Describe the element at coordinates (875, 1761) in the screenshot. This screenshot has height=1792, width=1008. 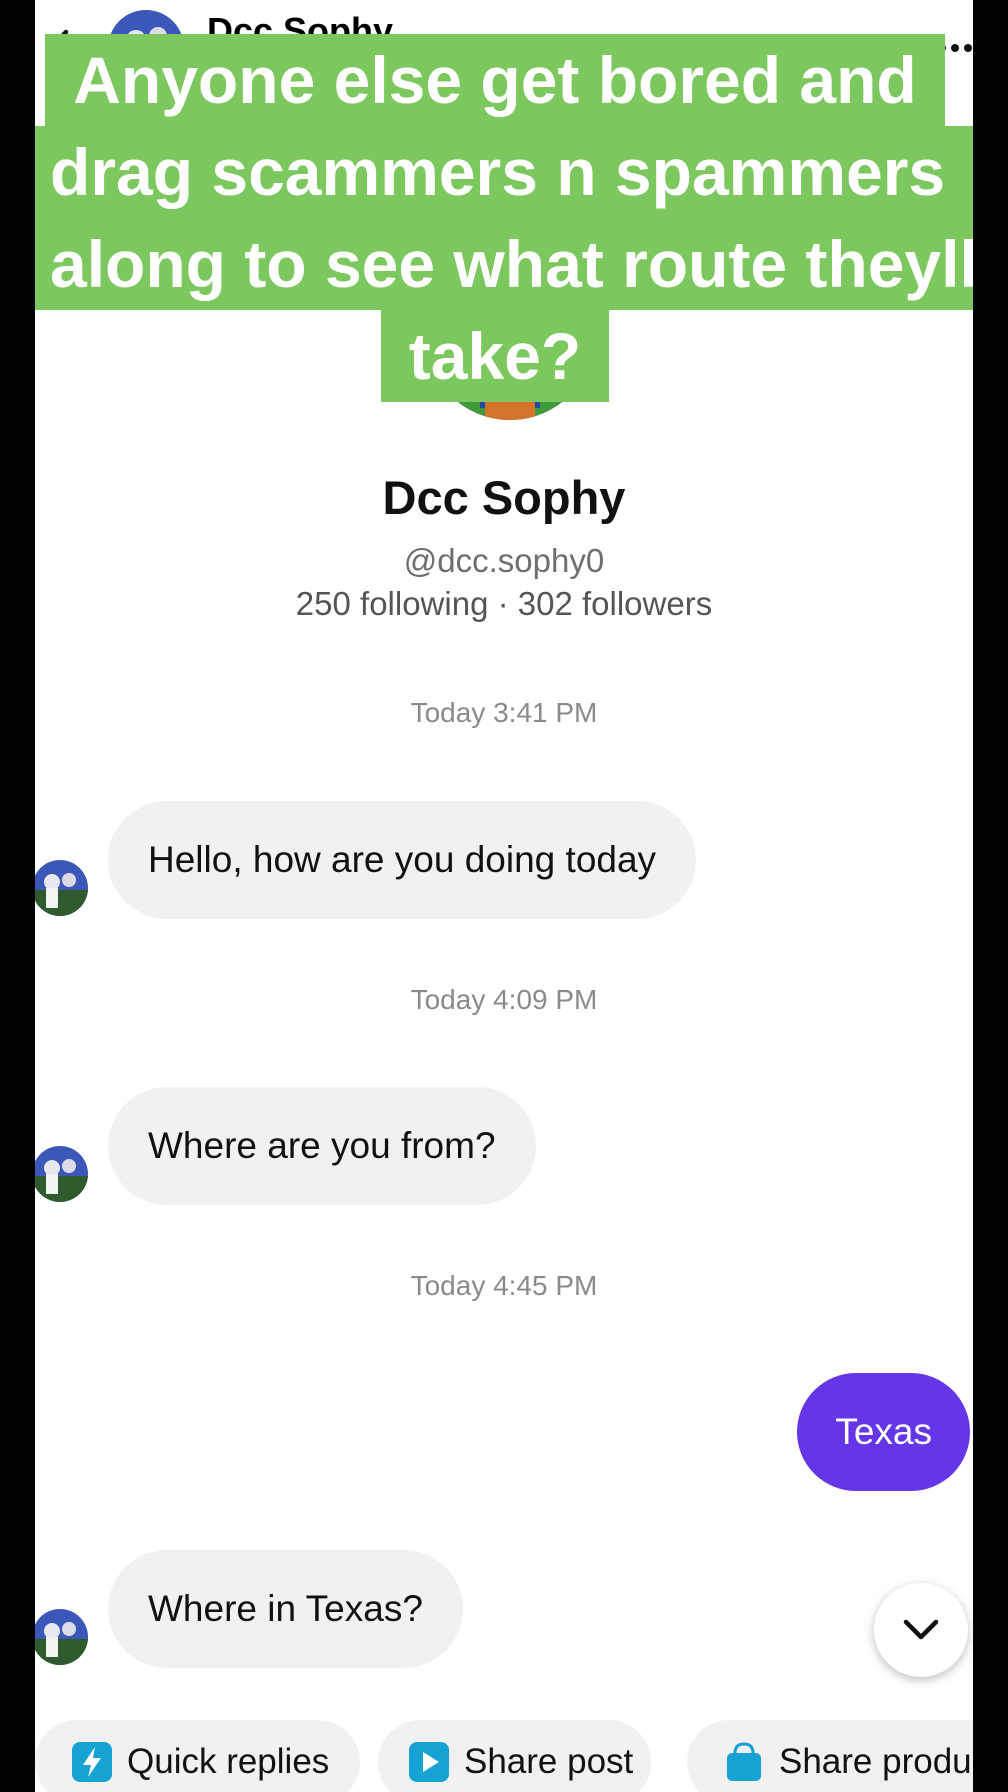
I see `share-product-label: Share produ` at that location.